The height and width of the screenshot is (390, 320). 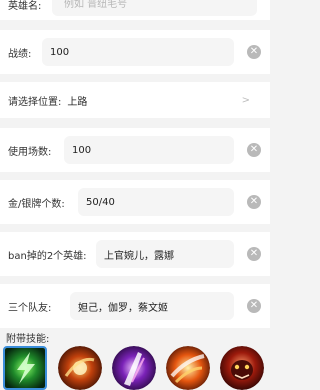 I want to click on skill-purple-slash-icon, so click(x=134, y=368).